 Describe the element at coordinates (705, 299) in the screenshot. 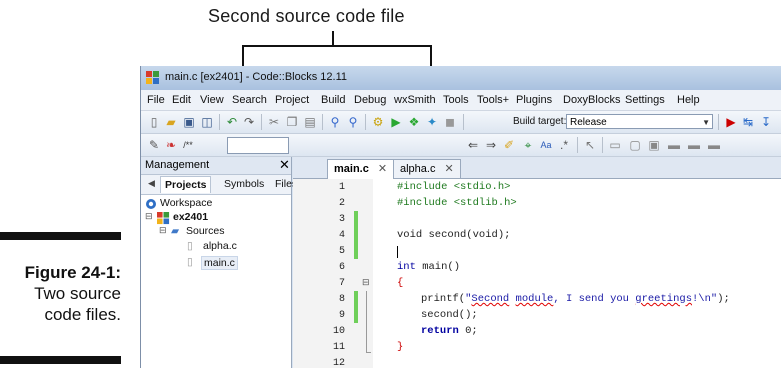

I see `string-literal: !\n"` at that location.